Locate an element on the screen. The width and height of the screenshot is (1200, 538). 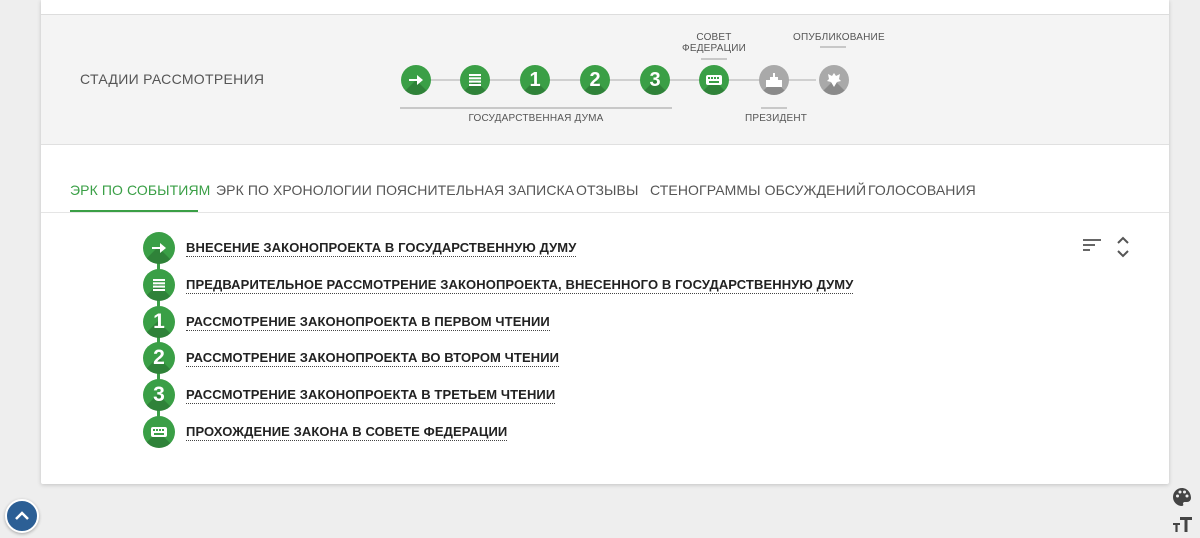
stage-federation-council-keyboard-icon is located at coordinates (714, 80).